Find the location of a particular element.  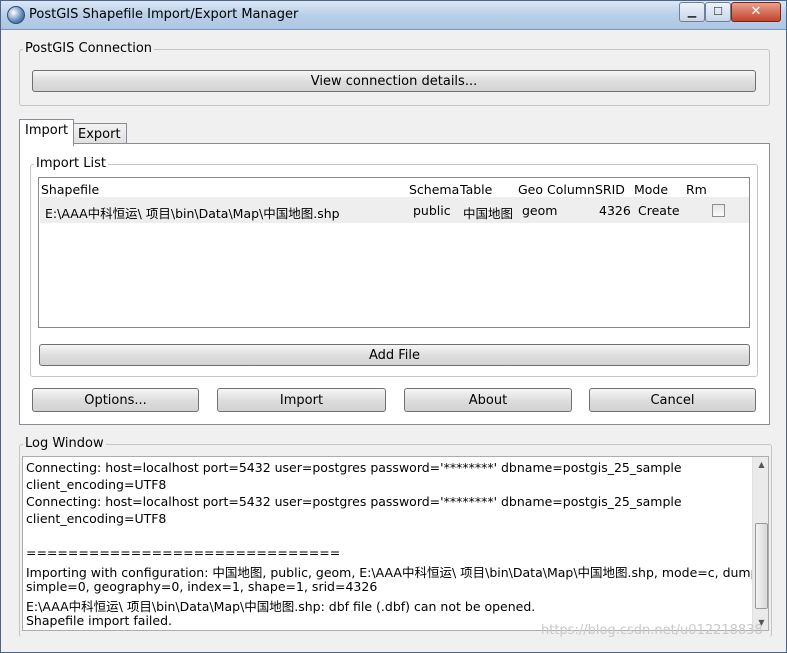

minimize-button: ▁ is located at coordinates (692, 12).